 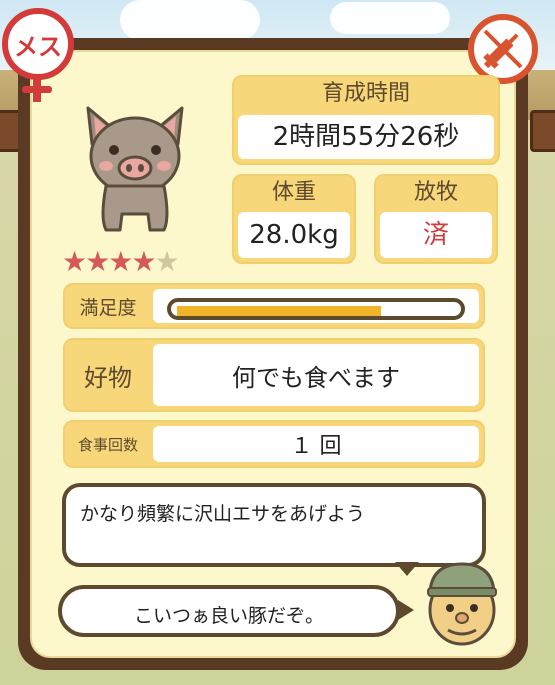 What do you see at coordinates (294, 235) in the screenshot?
I see `weight-value: 28.0kg` at bounding box center [294, 235].